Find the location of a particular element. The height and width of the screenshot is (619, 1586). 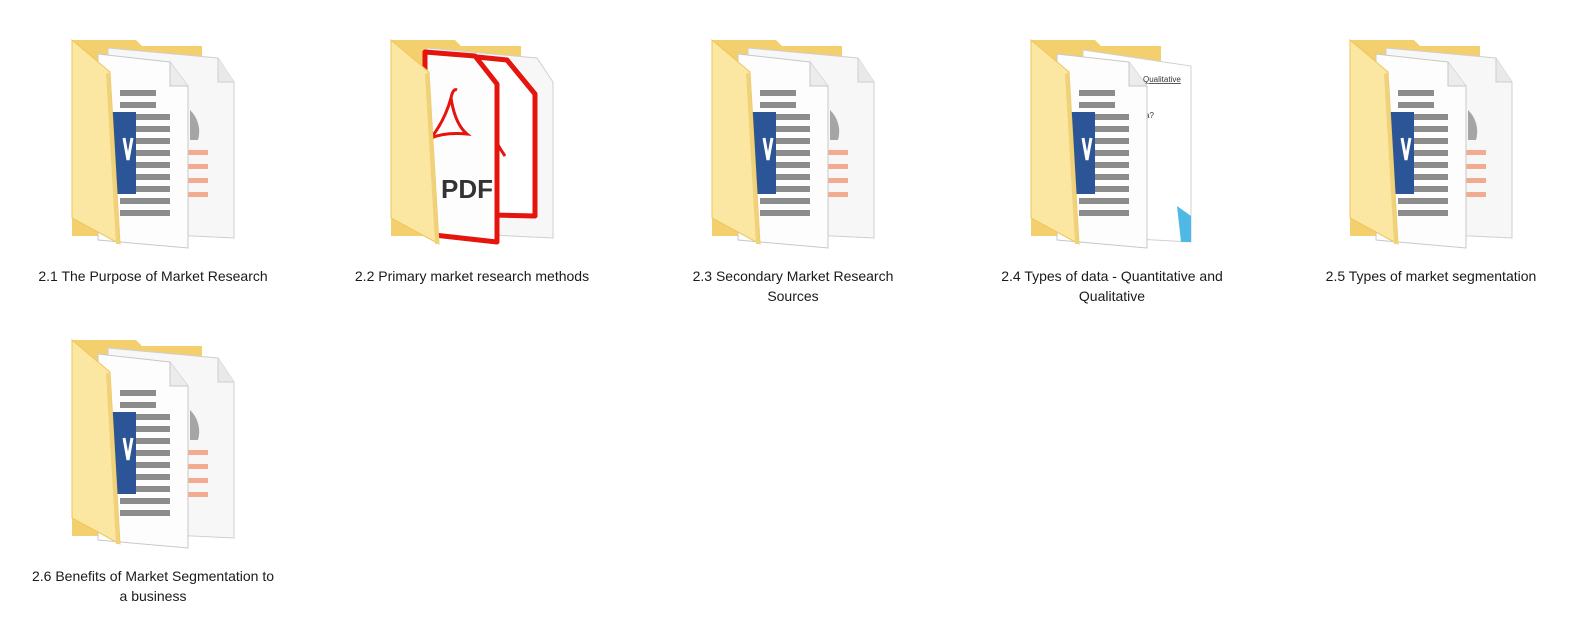

folder-item-2-5: 2.5 Types of market segmentation is located at coordinates (1431, 155).